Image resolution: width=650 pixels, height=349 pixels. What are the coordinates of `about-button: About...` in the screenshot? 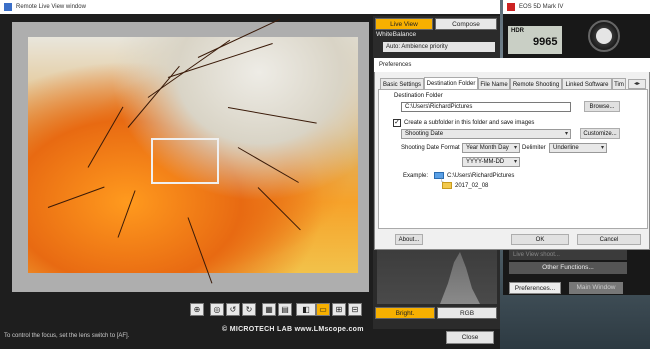 It's located at (409, 239).